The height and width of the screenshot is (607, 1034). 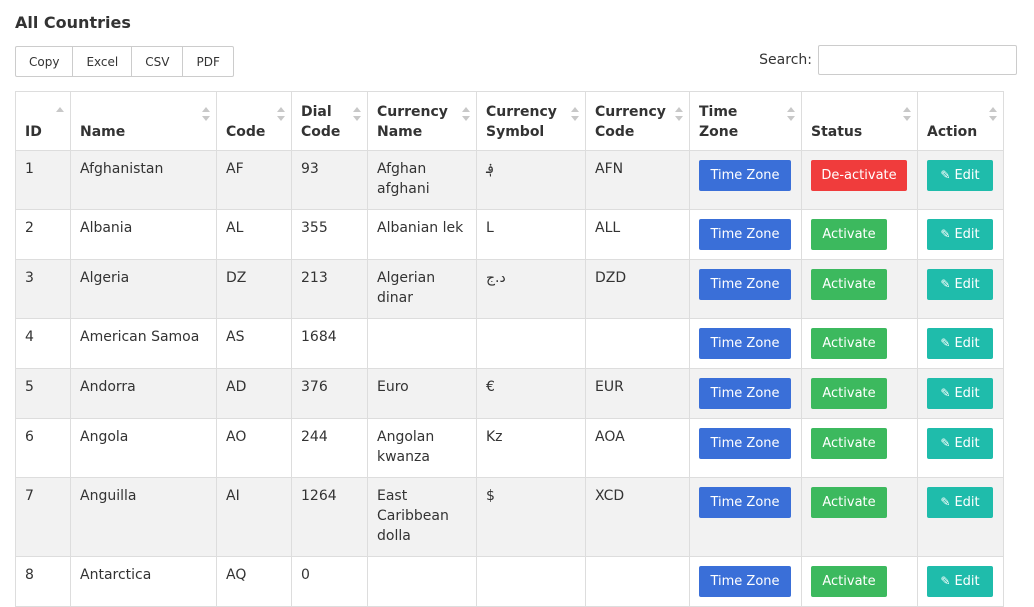 What do you see at coordinates (43, 121) in the screenshot?
I see `column-header-id: ID` at bounding box center [43, 121].